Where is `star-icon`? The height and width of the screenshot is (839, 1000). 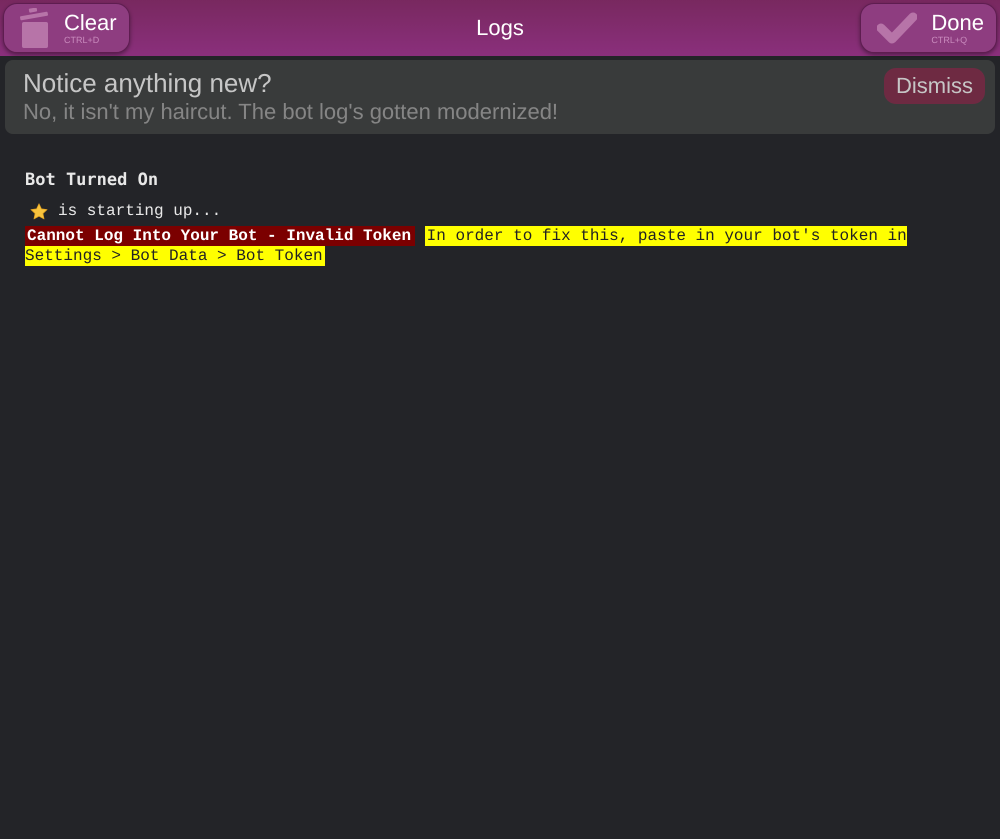
star-icon is located at coordinates (39, 211).